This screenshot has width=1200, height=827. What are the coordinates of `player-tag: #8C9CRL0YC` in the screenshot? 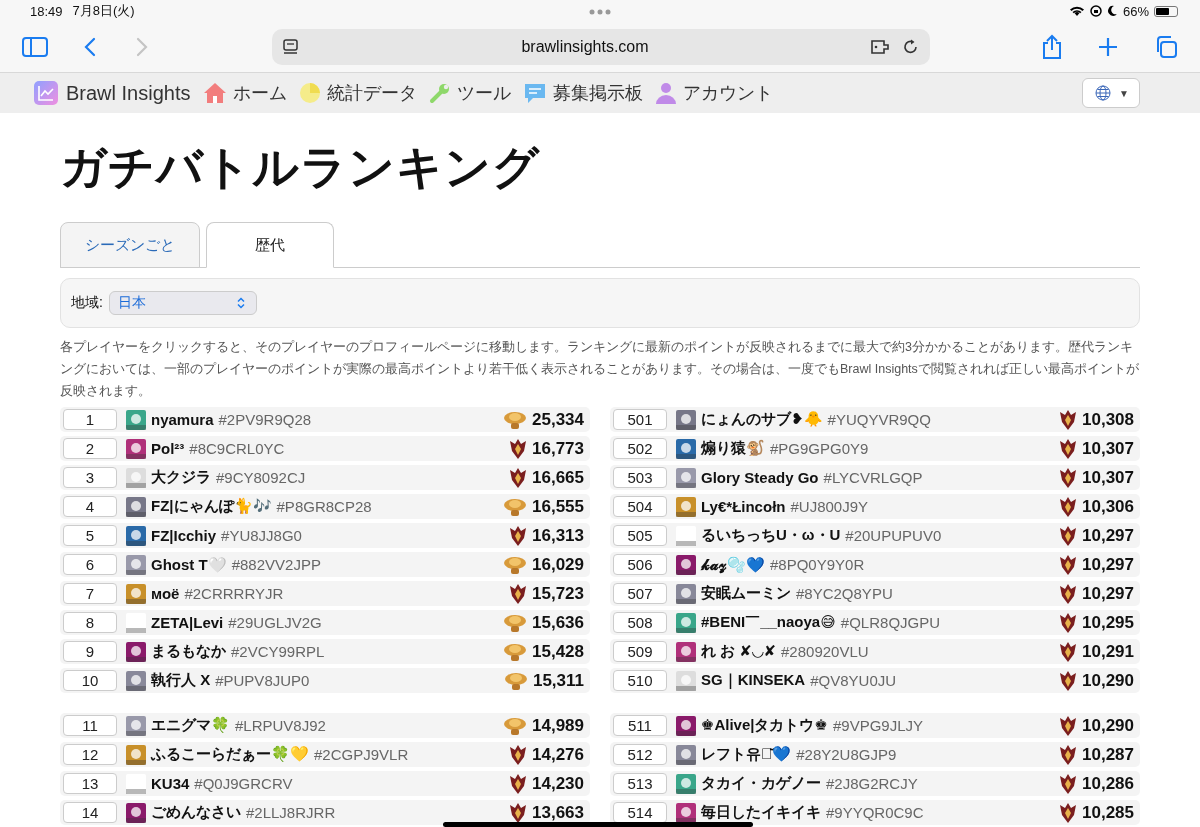 It's located at (237, 448).